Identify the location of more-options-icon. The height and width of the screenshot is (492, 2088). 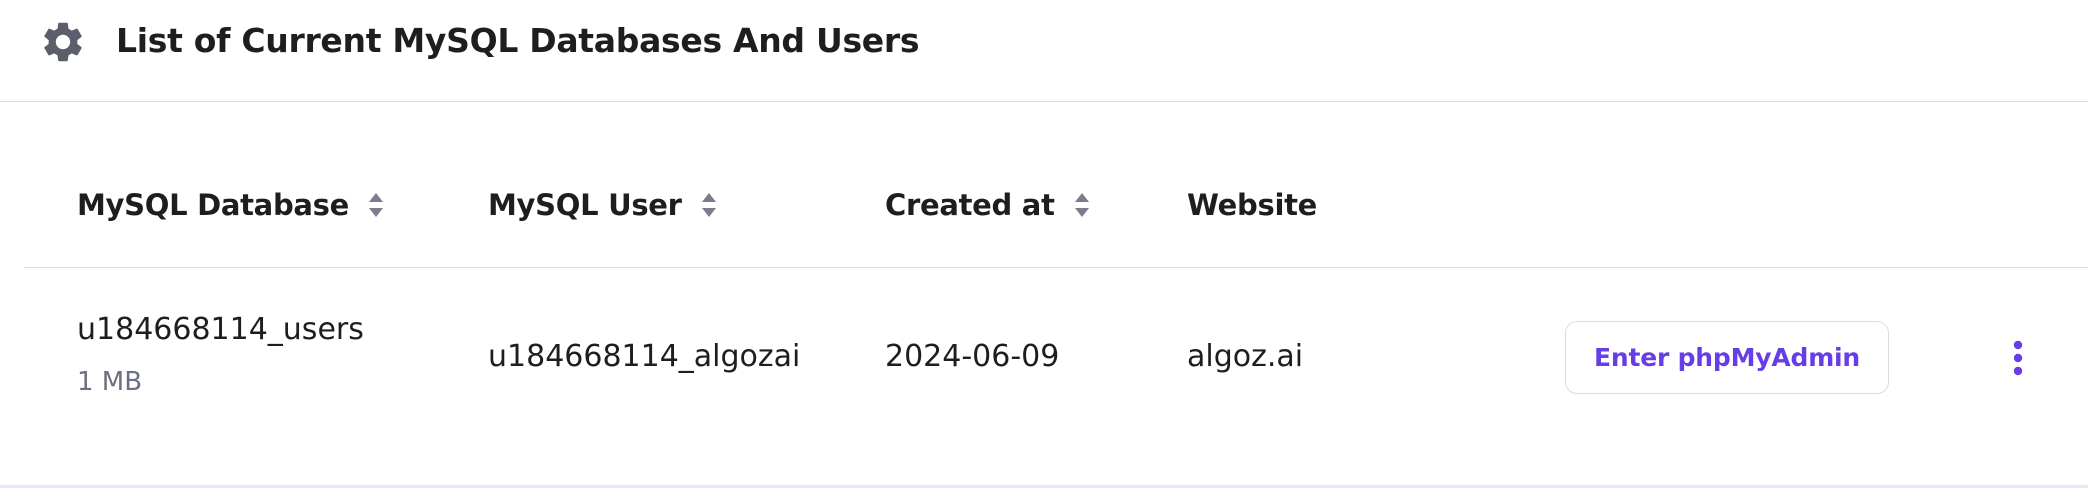
(2018, 358).